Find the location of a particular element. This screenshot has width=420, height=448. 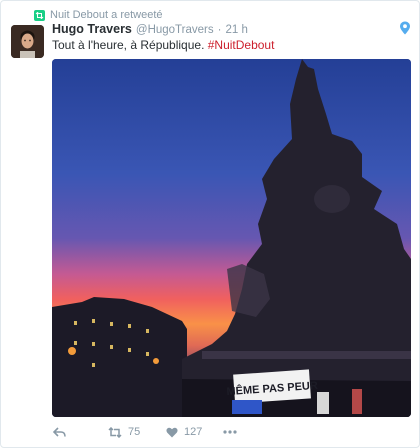

retweet-count: 75 is located at coordinates (134, 432).